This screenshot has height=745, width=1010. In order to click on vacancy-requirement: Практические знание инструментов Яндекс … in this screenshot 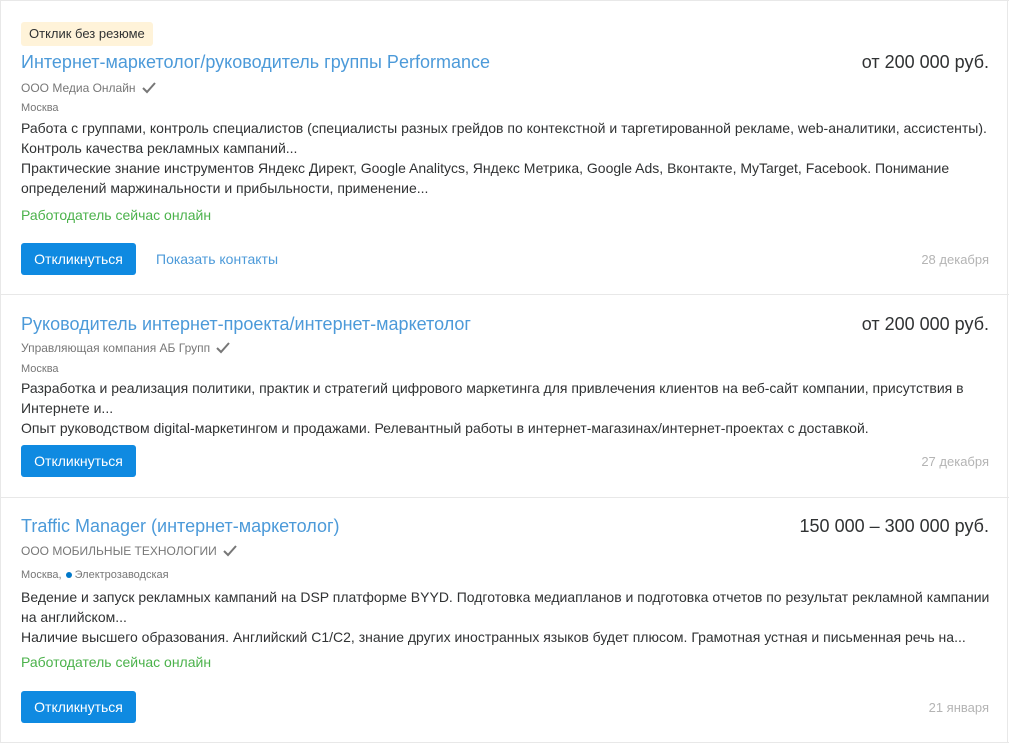, I will do `click(485, 178)`.